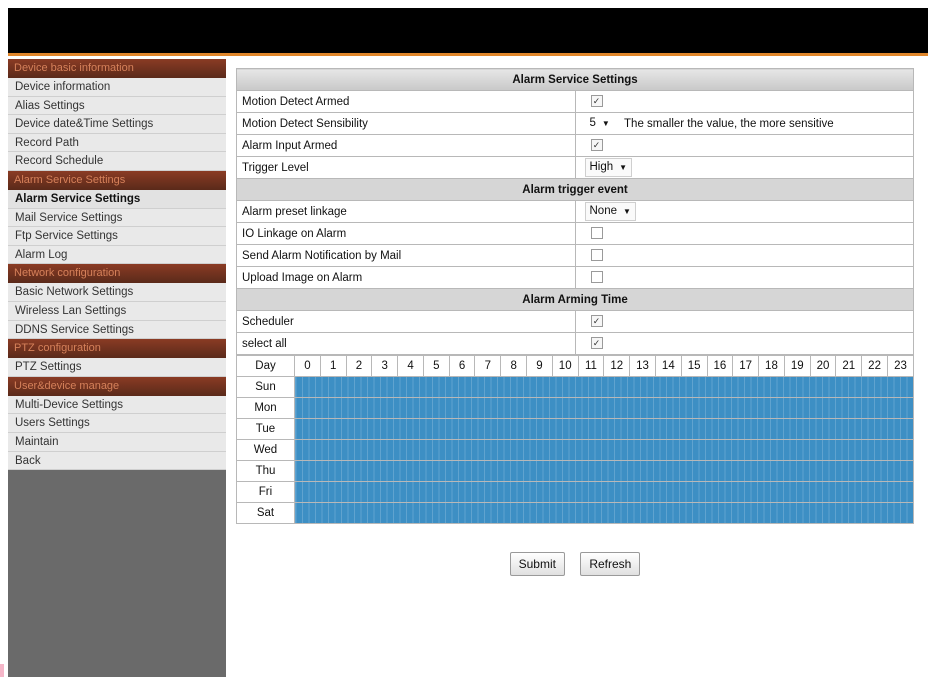 This screenshot has width=928, height=677. Describe the element at coordinates (117, 87) in the screenshot. I see `sidebar-item-device-information: Device information` at that location.